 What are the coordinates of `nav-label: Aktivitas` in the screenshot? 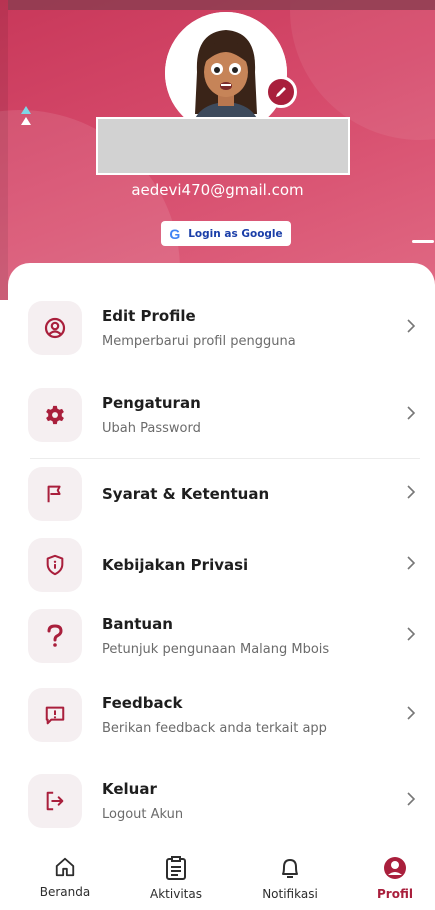 It's located at (176, 894).